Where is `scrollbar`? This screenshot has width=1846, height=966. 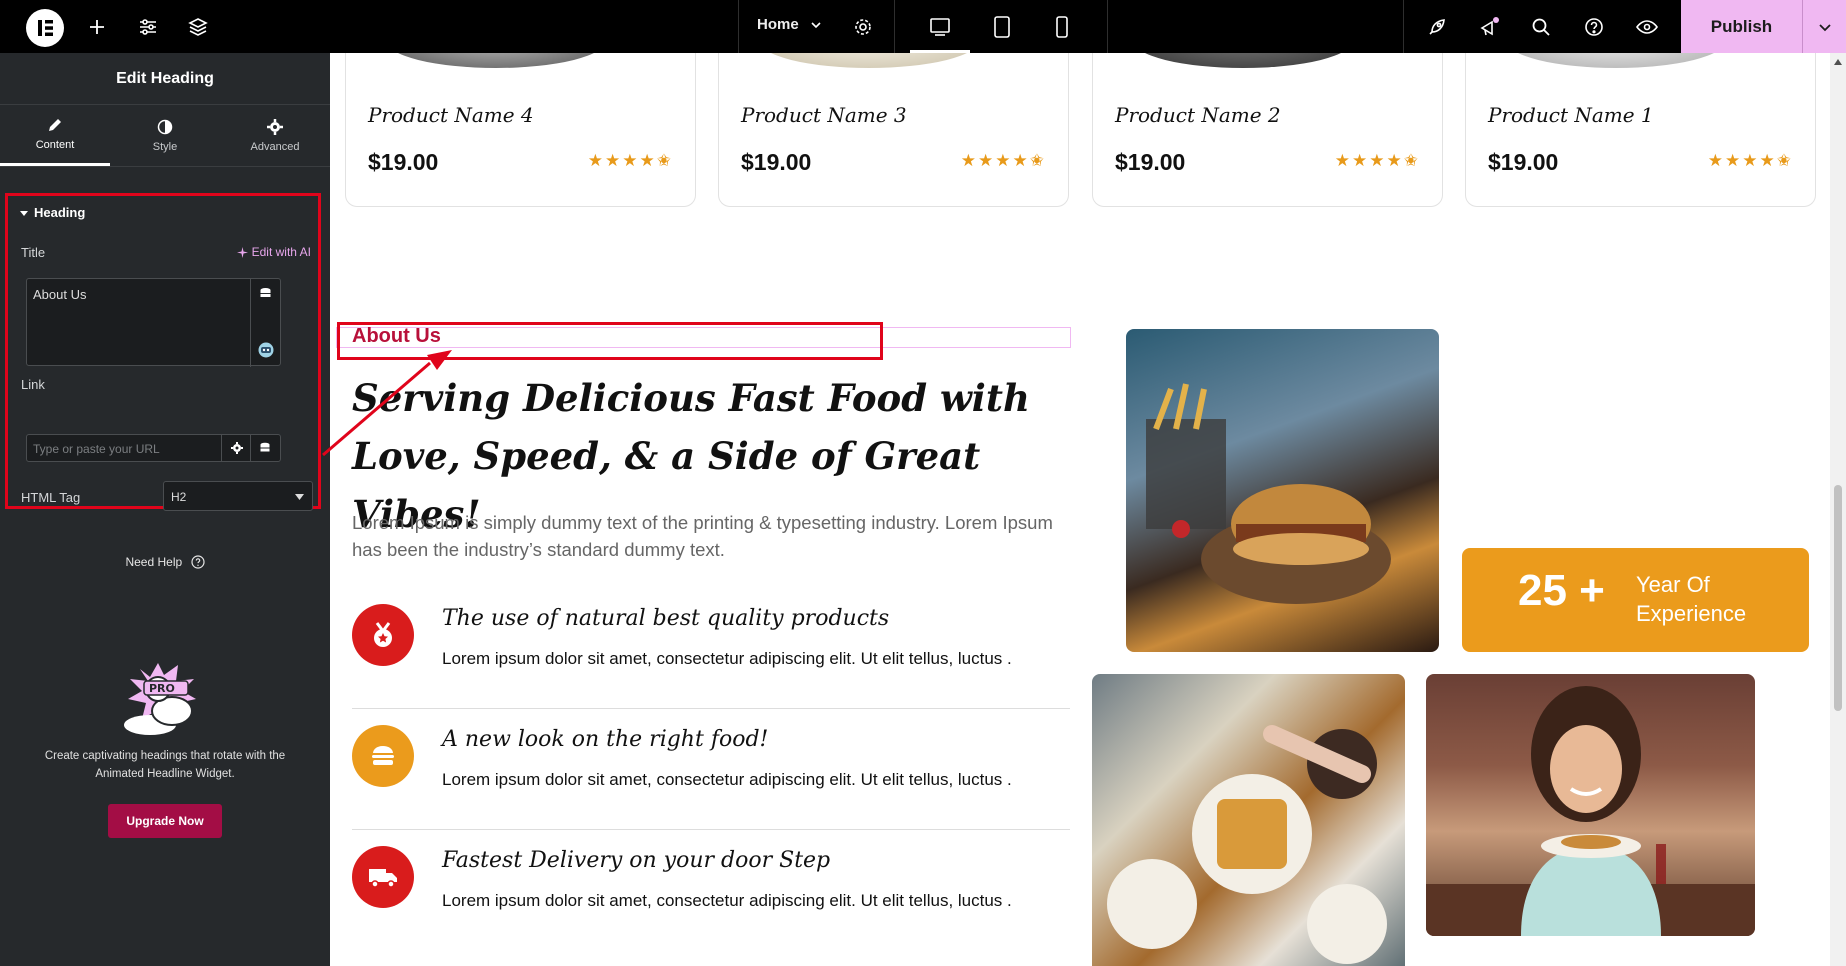
scrollbar is located at coordinates (1838, 509).